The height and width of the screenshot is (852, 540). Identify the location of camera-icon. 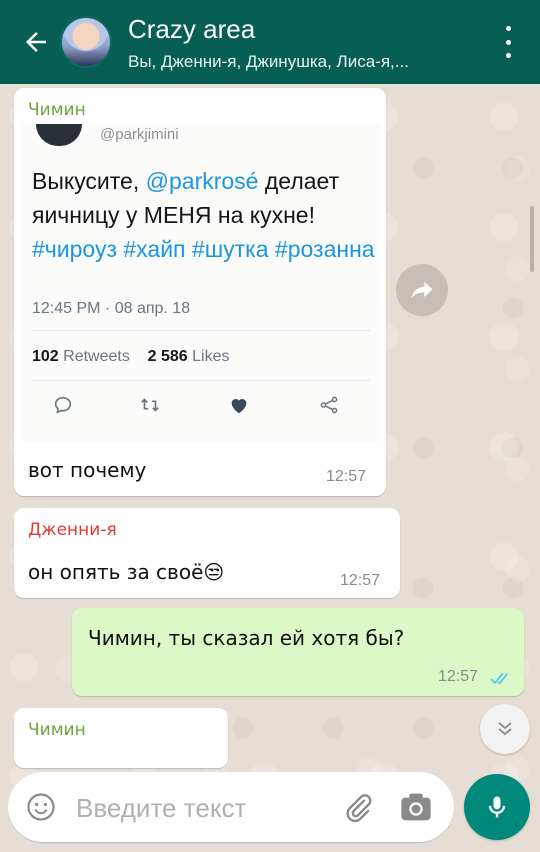
(416, 809).